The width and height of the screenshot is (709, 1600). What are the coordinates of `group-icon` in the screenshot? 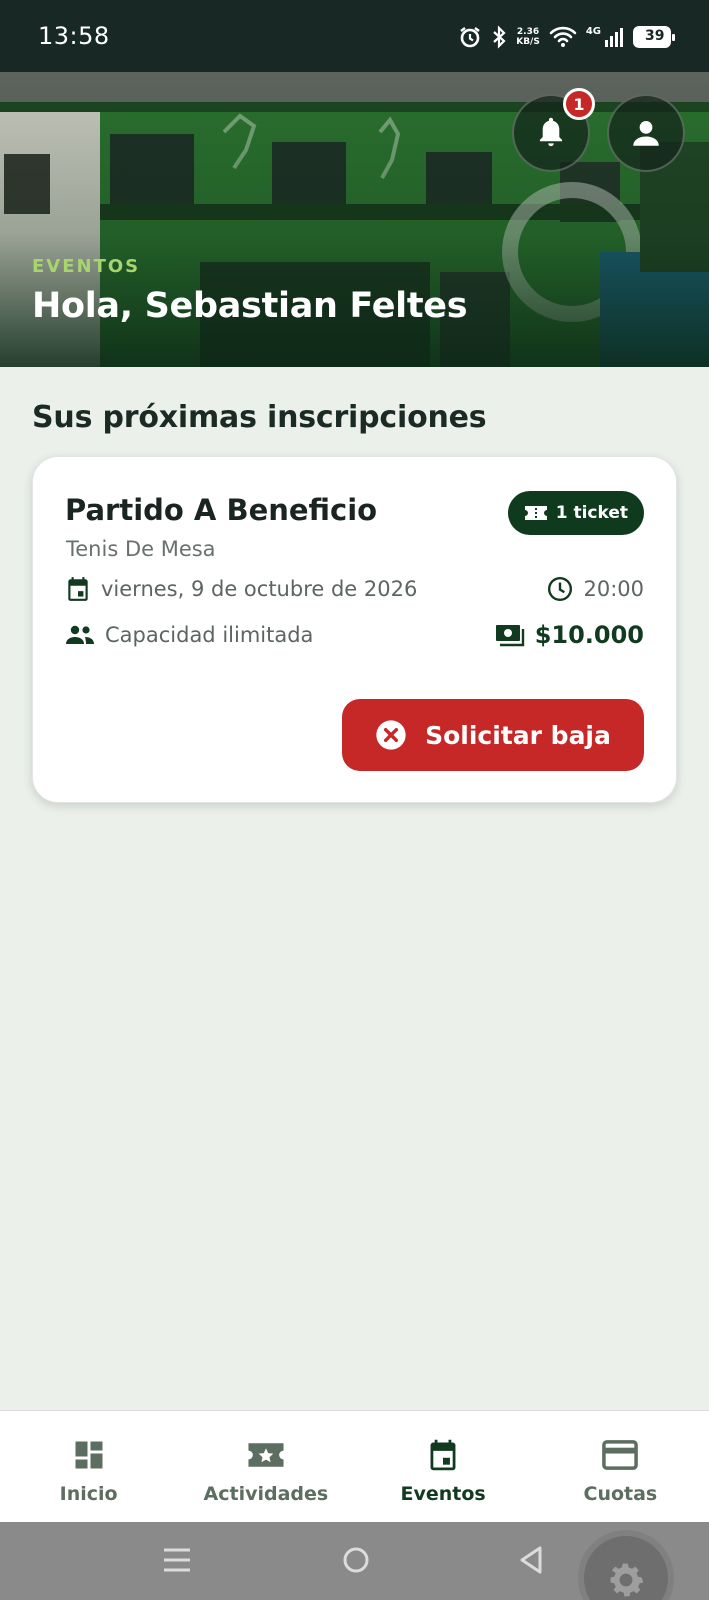 It's located at (80, 634).